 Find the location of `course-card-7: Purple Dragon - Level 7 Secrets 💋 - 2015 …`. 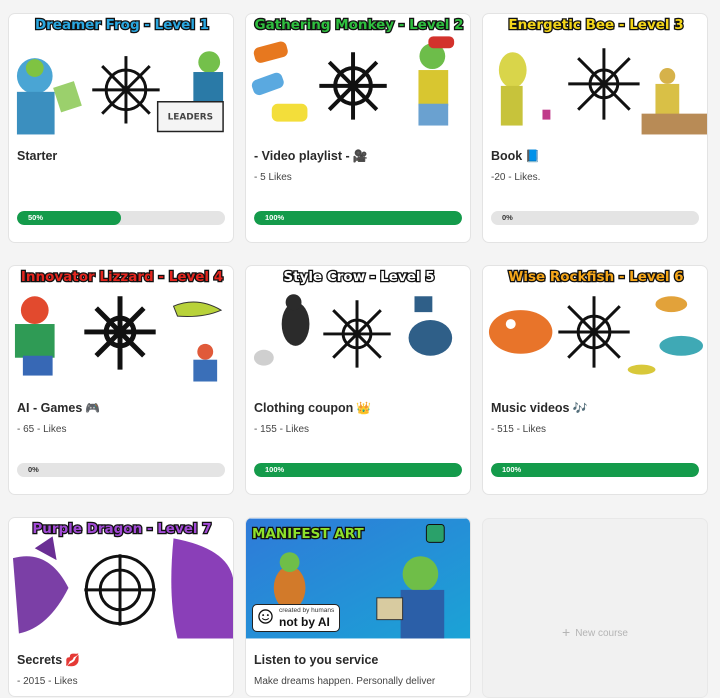

course-card-7: Purple Dragon - Level 7 Secrets 💋 - 2015 … is located at coordinates (121, 607).